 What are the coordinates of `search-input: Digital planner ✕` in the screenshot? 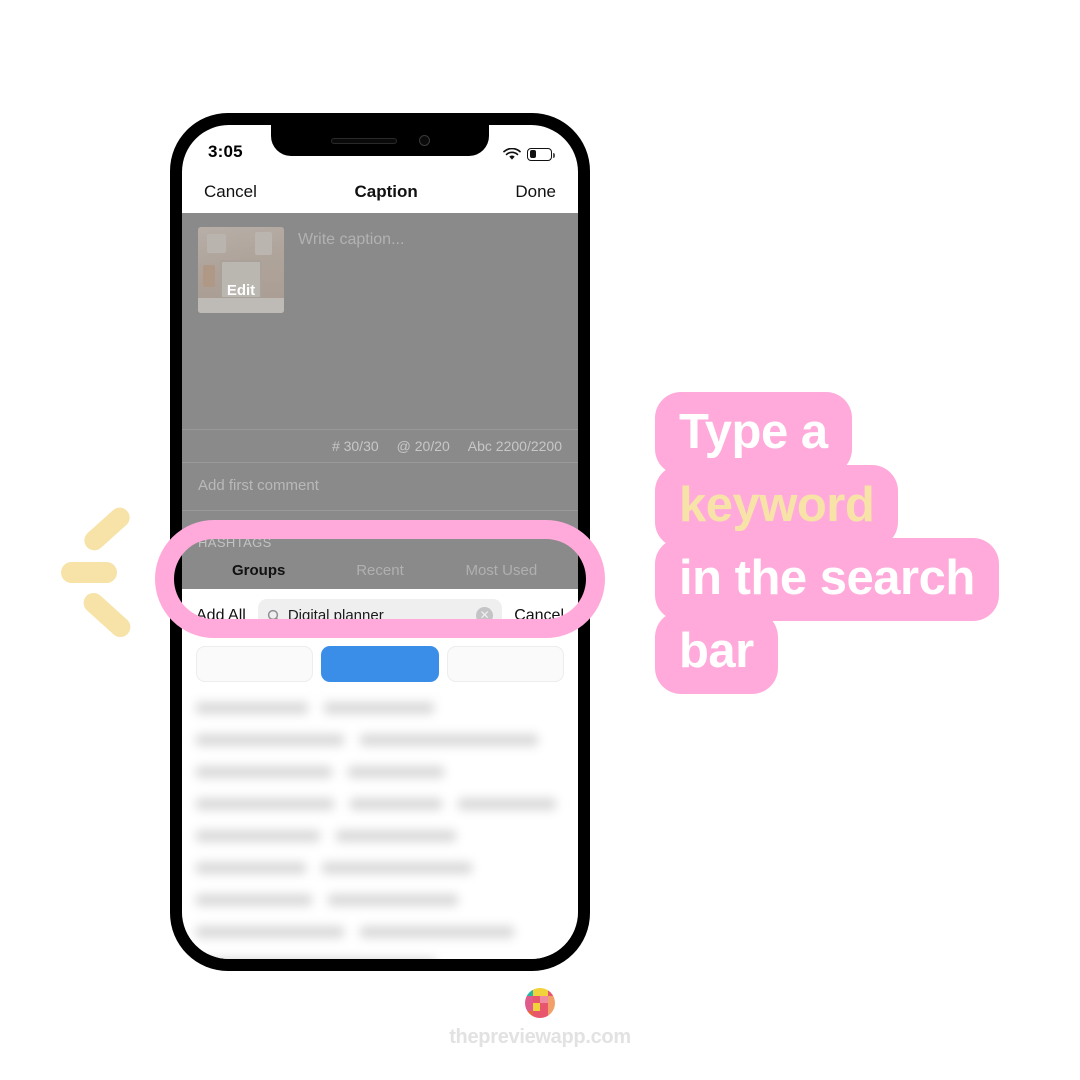 It's located at (380, 615).